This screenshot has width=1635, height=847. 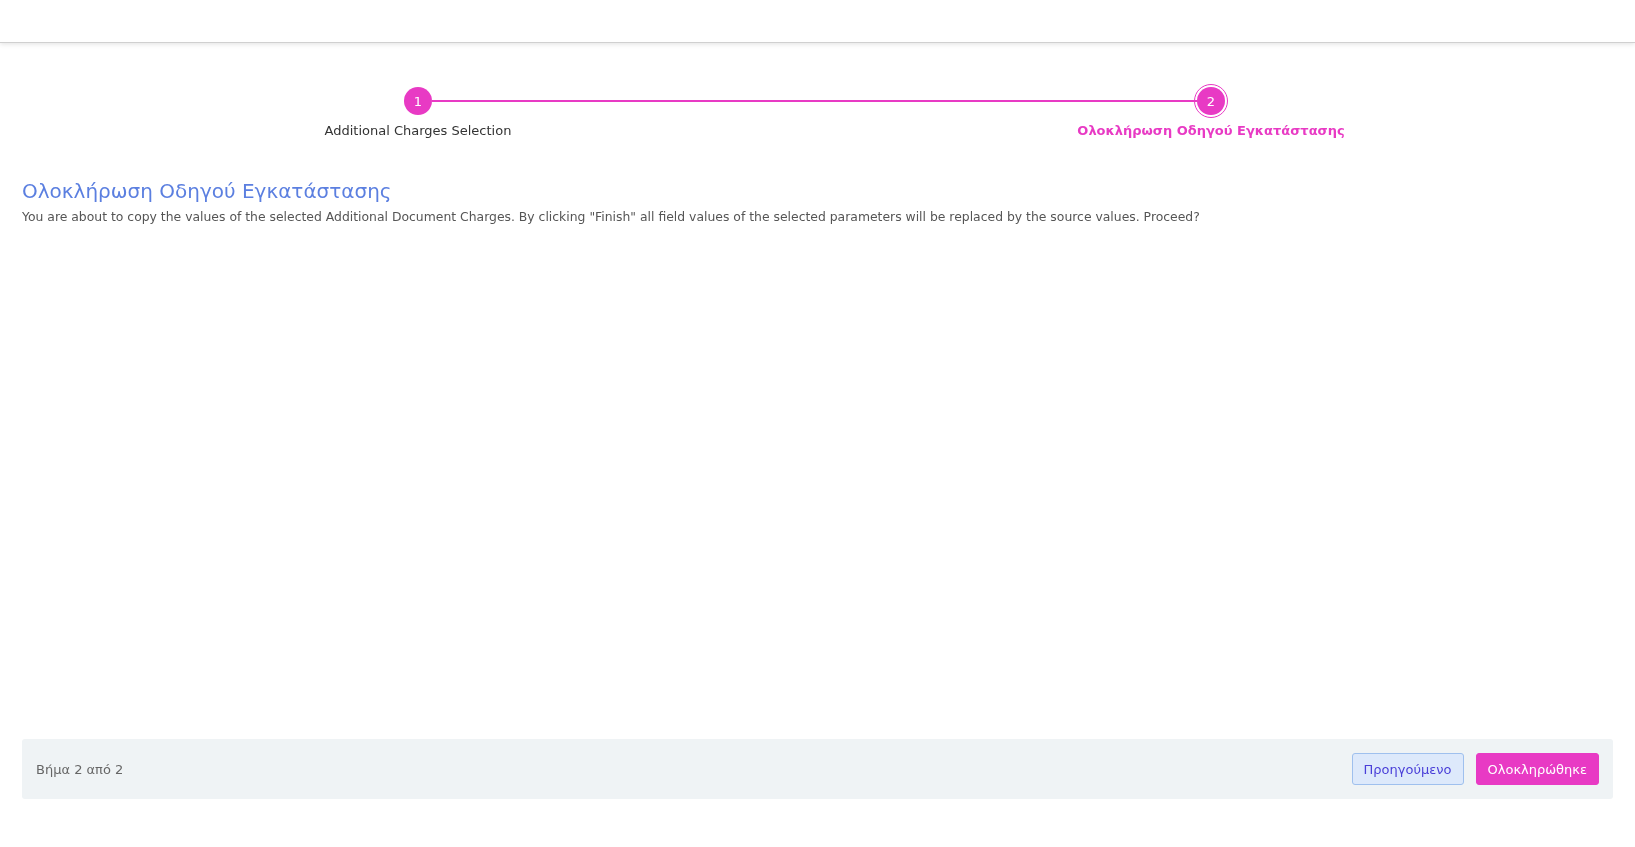 I want to click on finish-button: Ολοκληρώθηκε, so click(x=1537, y=769).